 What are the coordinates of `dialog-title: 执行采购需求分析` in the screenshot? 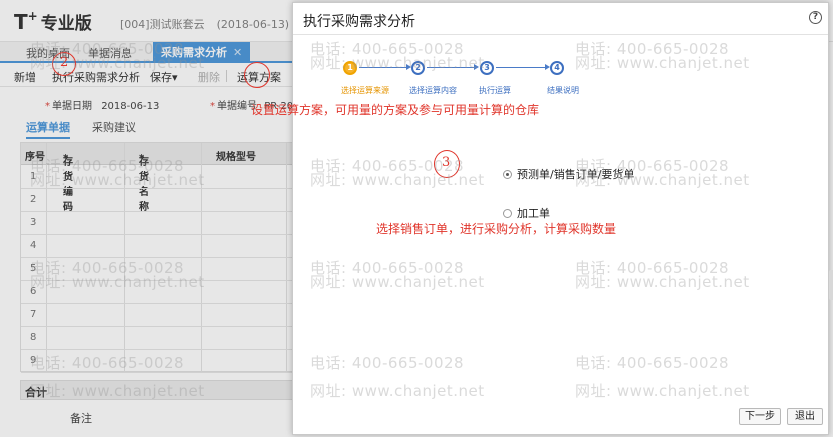 It's located at (359, 22).